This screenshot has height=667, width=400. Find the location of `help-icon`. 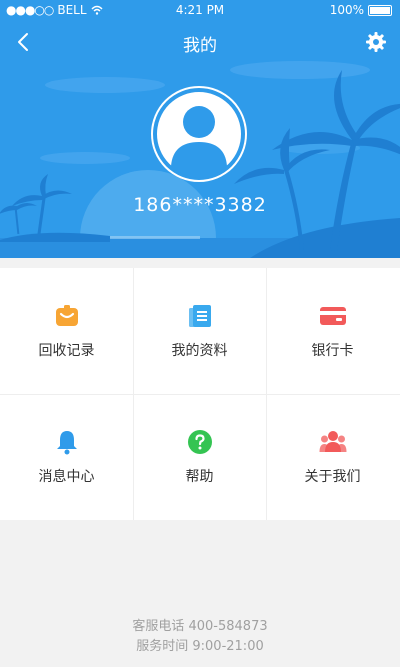

help-icon is located at coordinates (199, 441).